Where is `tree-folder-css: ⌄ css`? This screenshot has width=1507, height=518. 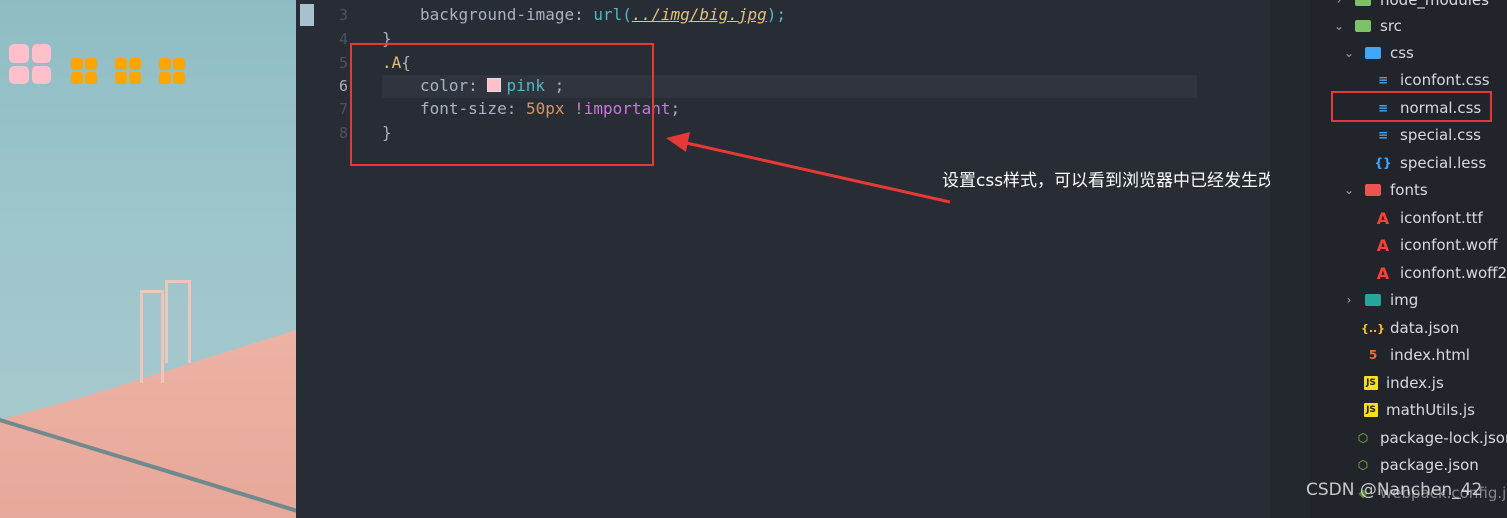 tree-folder-css: ⌄ css is located at coordinates (1378, 53).